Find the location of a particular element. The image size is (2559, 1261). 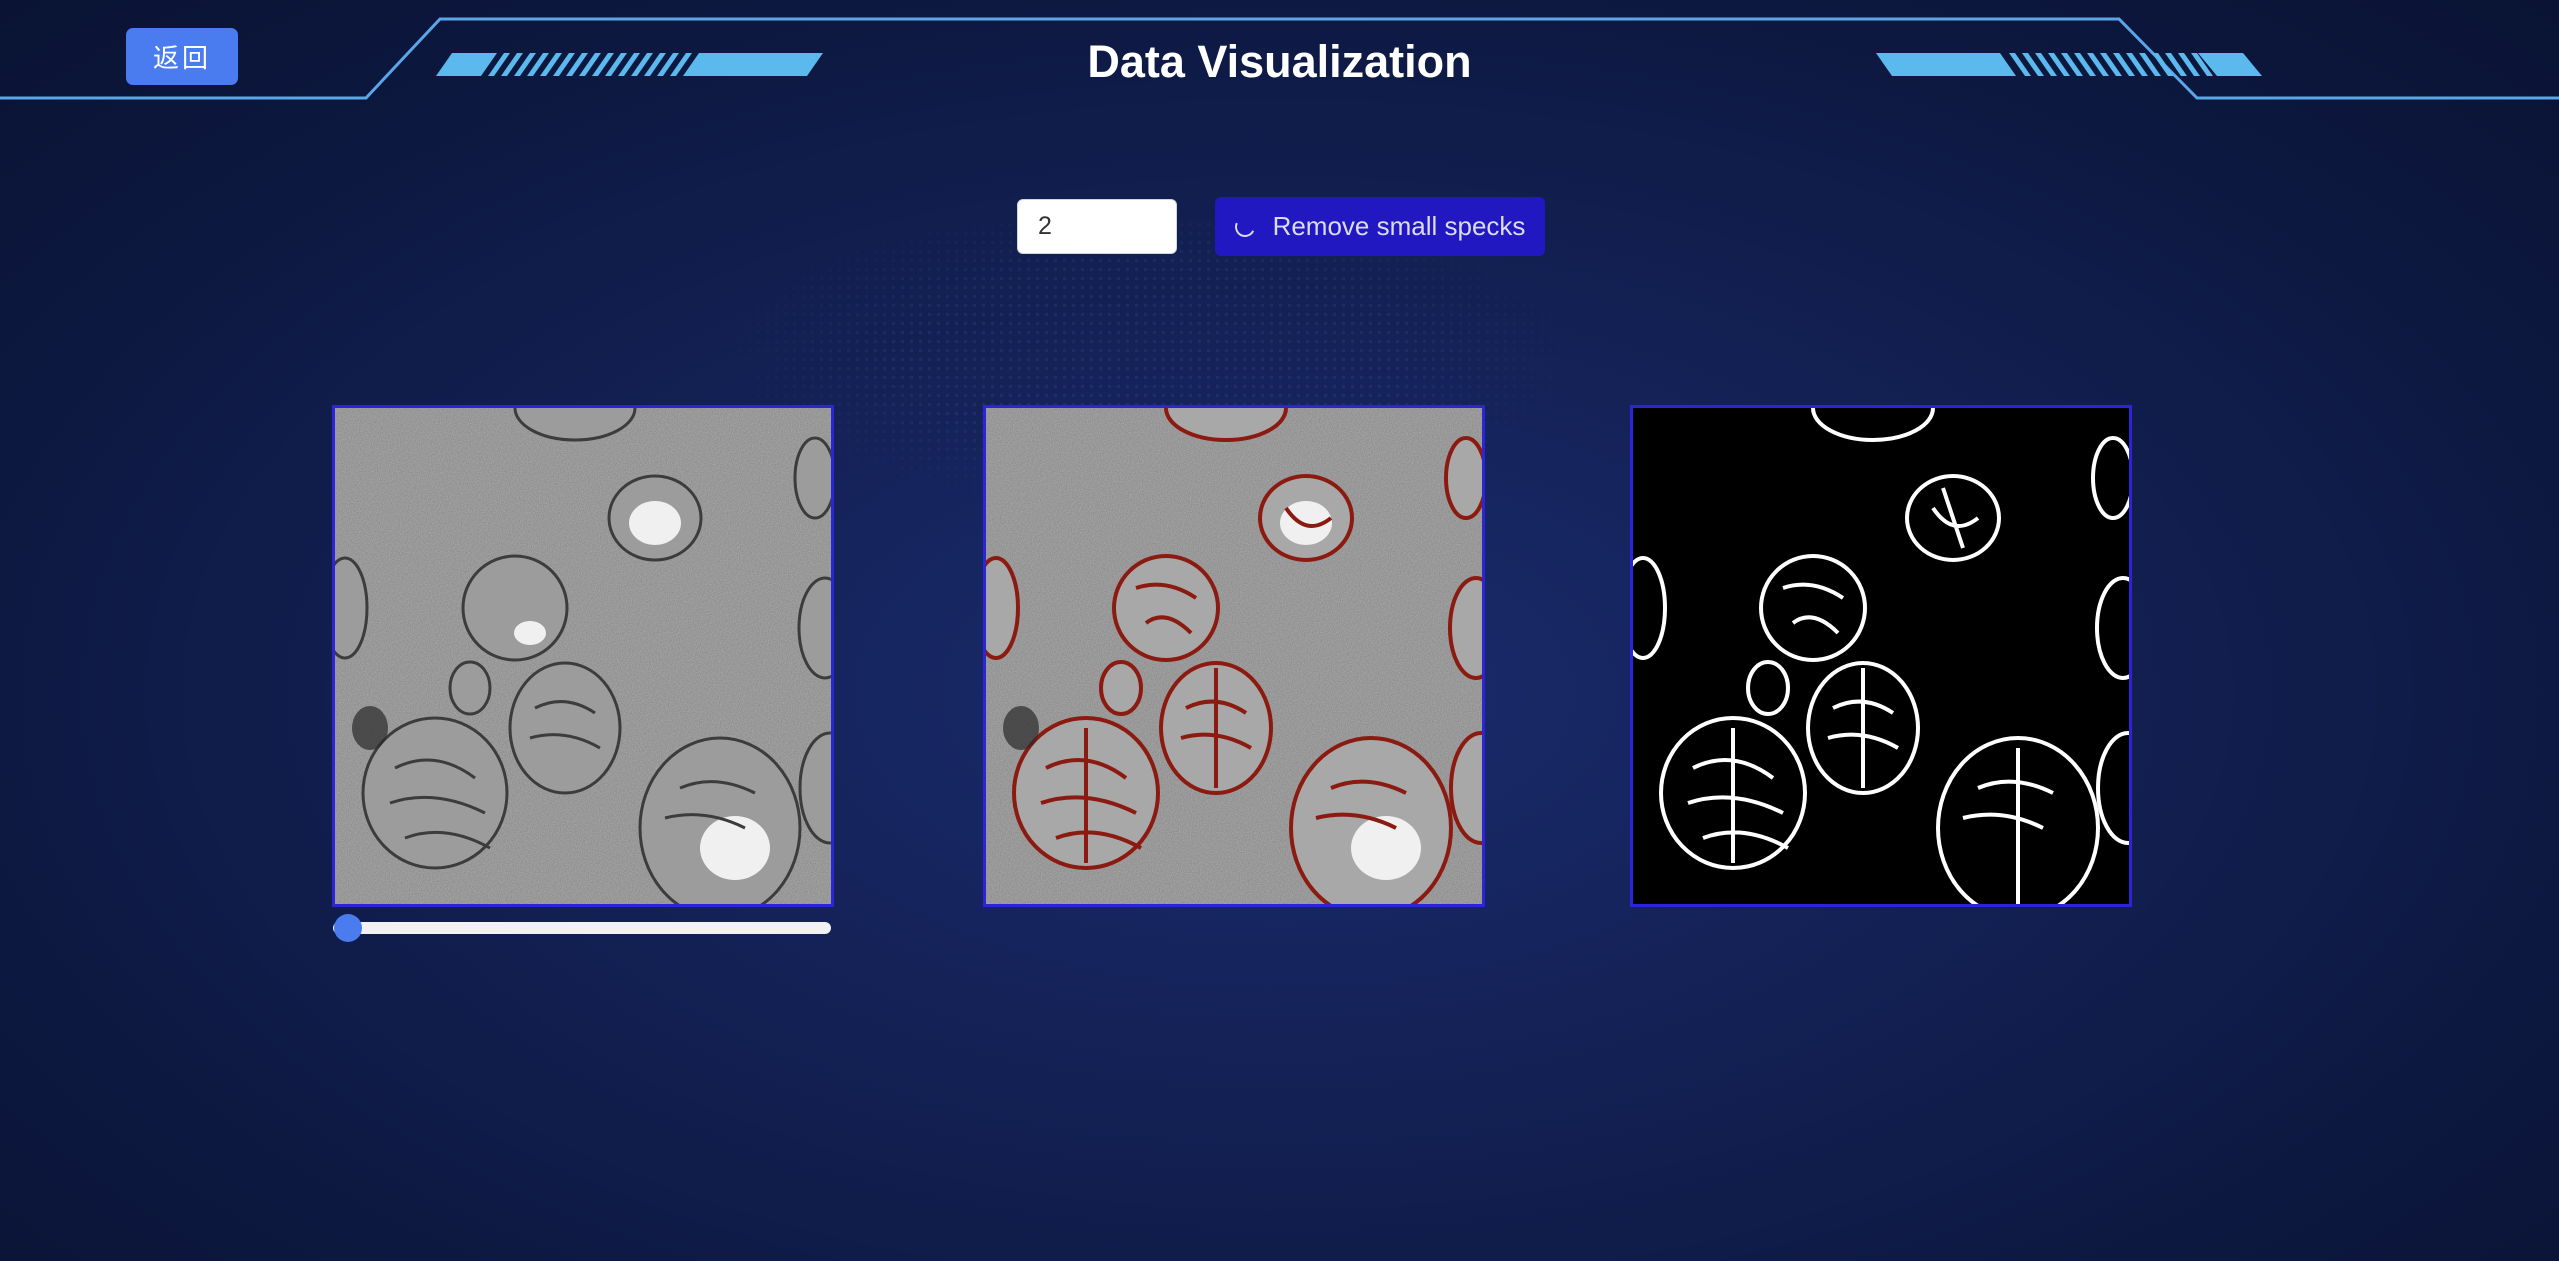

loading-spinner-icon is located at coordinates (1244, 226).